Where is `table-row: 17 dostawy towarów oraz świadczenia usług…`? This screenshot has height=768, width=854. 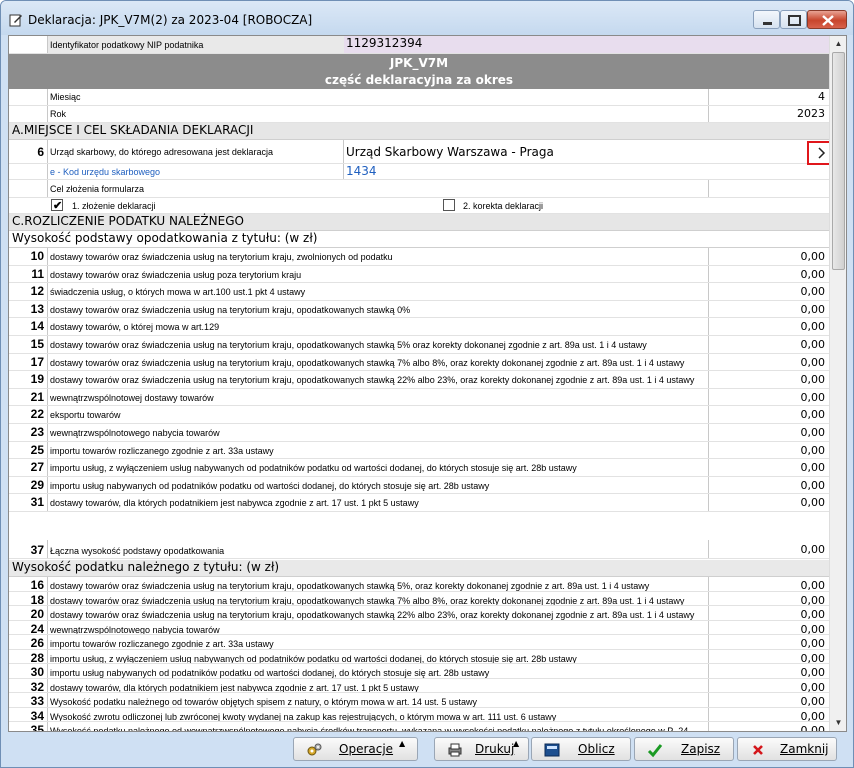
table-row: 17 dostawy towarów oraz świadczenia usług… is located at coordinates (419, 362).